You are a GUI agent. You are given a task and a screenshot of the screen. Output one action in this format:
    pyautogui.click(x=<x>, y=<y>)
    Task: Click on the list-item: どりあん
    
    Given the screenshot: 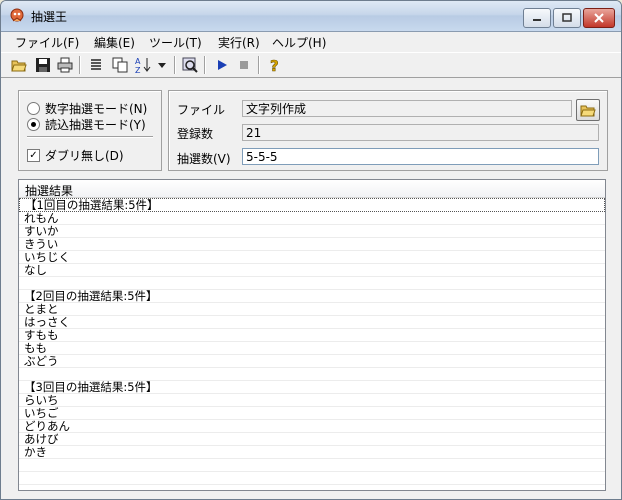 What is the action you would take?
    pyautogui.click(x=312, y=426)
    